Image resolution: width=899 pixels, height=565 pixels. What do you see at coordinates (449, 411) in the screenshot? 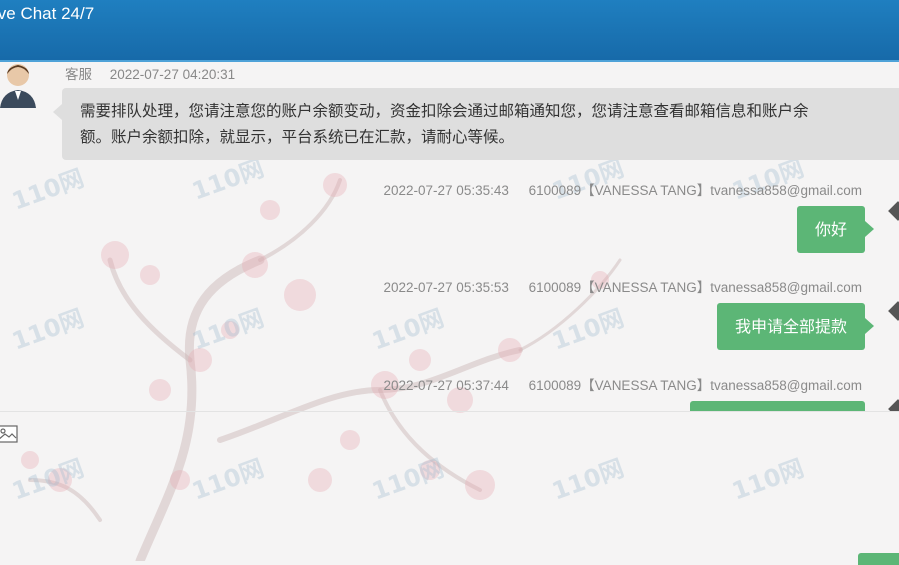
I see `input-divider` at bounding box center [449, 411].